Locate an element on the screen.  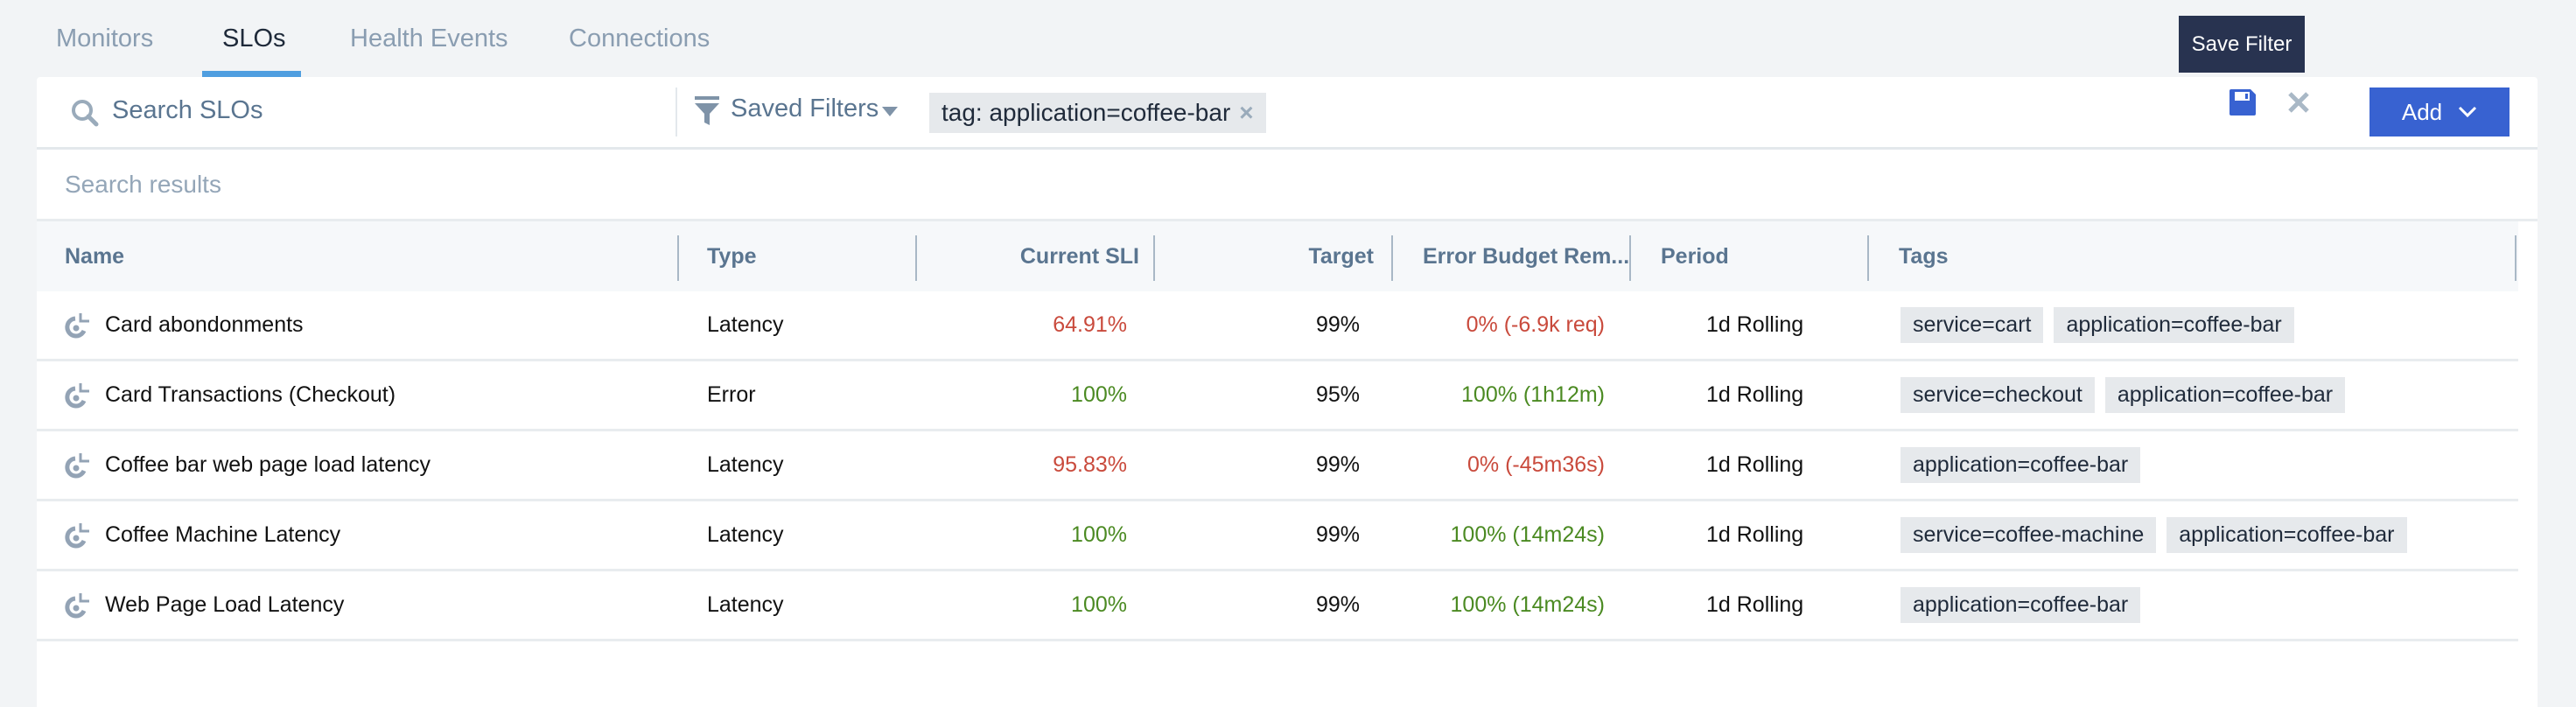
slo-name: Coffee bar web page load latency is located at coordinates (267, 465).